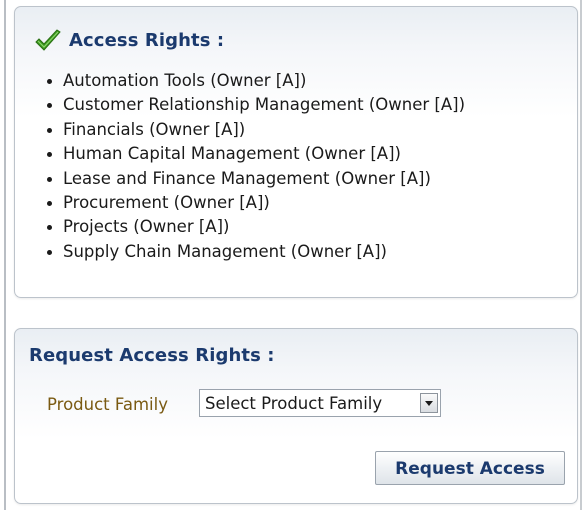 Image resolution: width=584 pixels, height=512 pixels. I want to click on product-family-label: Product Family, so click(107, 404).